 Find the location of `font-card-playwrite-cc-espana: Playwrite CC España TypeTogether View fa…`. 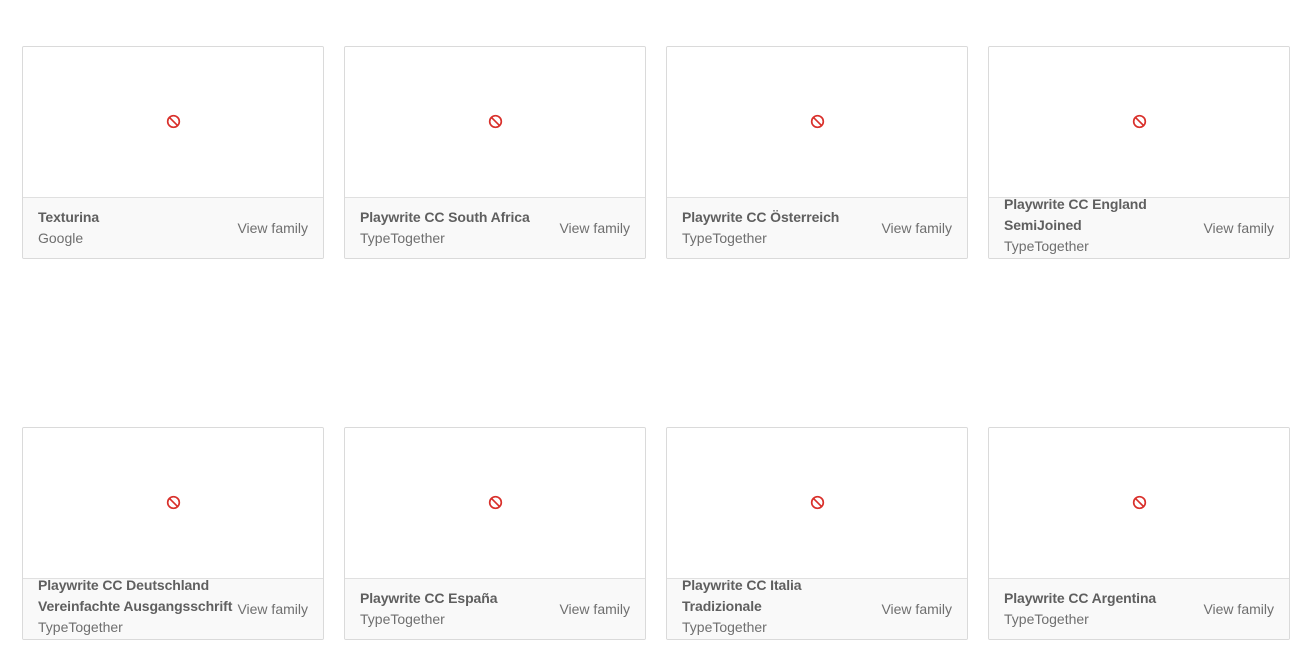

font-card-playwrite-cc-espana: Playwrite CC España TypeTogether View fa… is located at coordinates (495, 533).